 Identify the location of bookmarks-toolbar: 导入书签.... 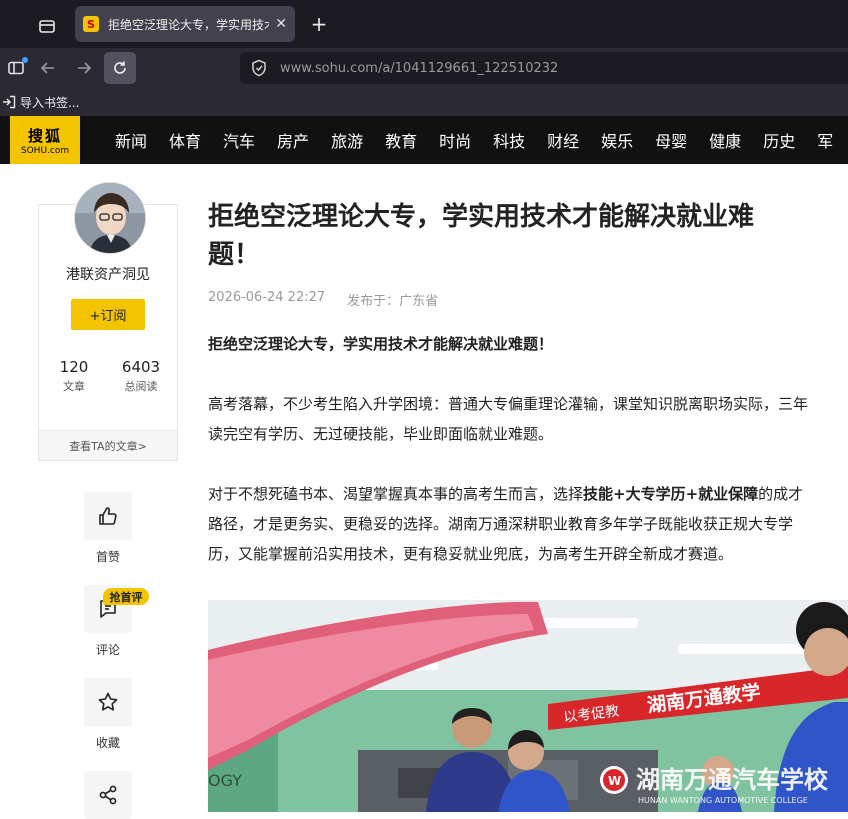
(424, 102).